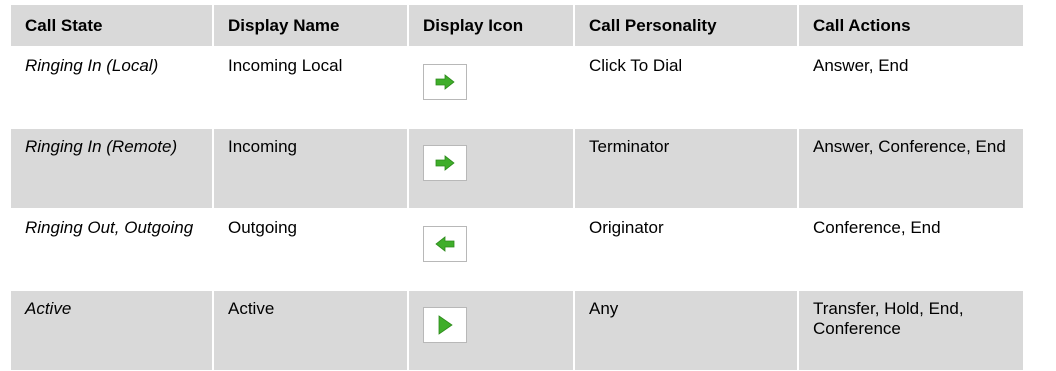 The width and height of the screenshot is (1056, 371). Describe the element at coordinates (911, 168) in the screenshot. I see `call-actions-cell: Answer, Conference, End` at that location.